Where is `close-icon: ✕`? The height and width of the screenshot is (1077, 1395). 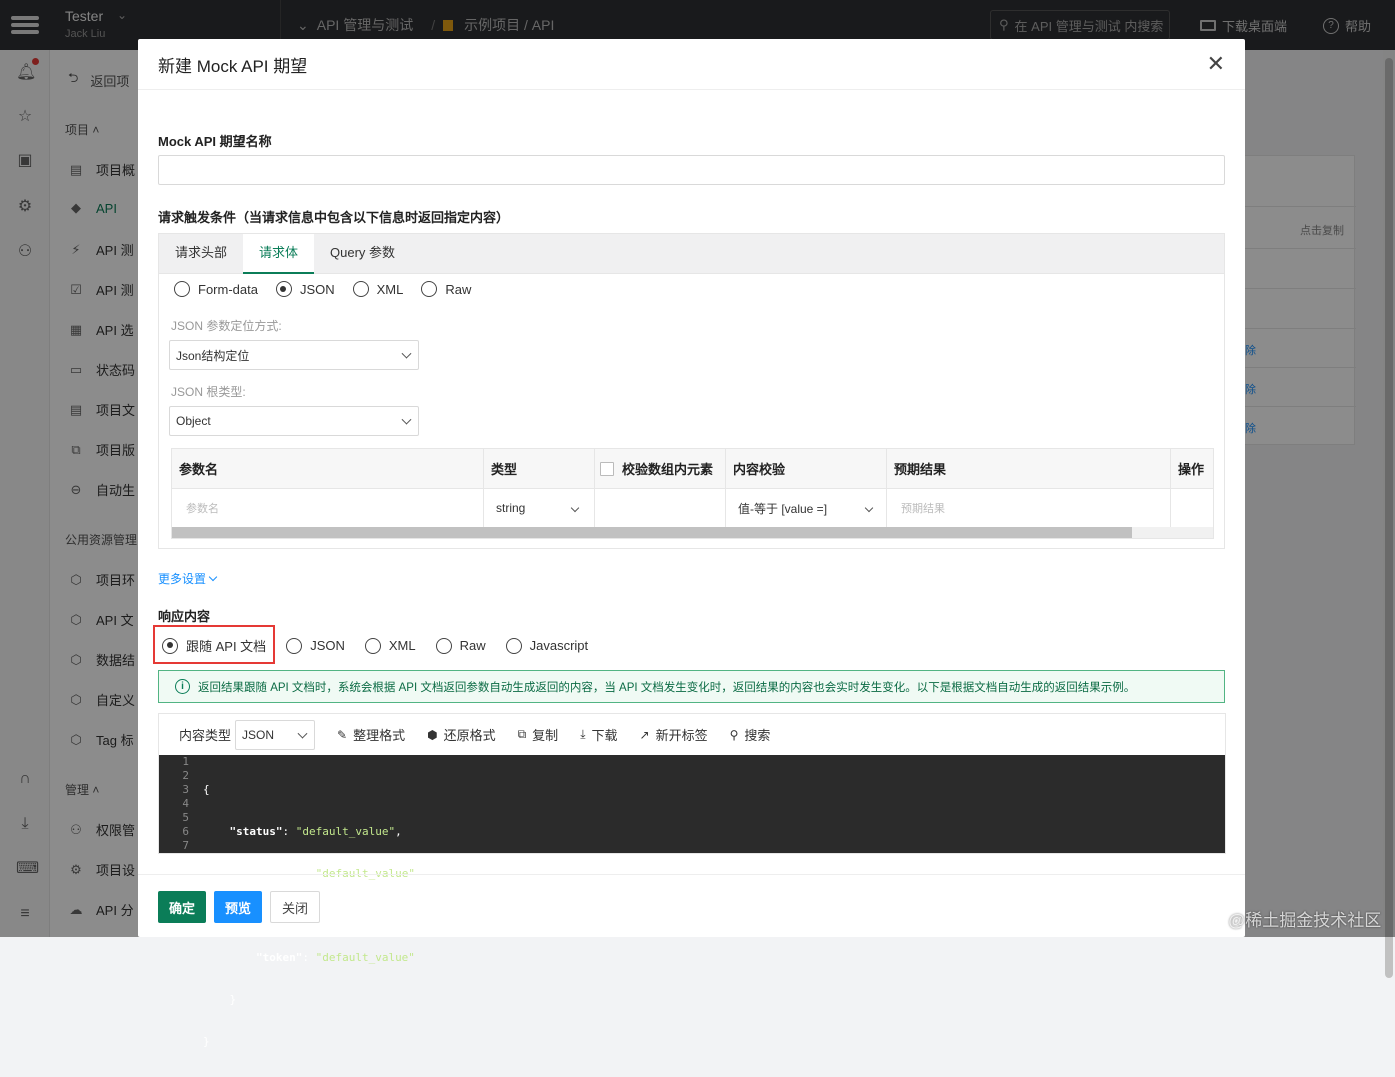 close-icon: ✕ is located at coordinates (1216, 64).